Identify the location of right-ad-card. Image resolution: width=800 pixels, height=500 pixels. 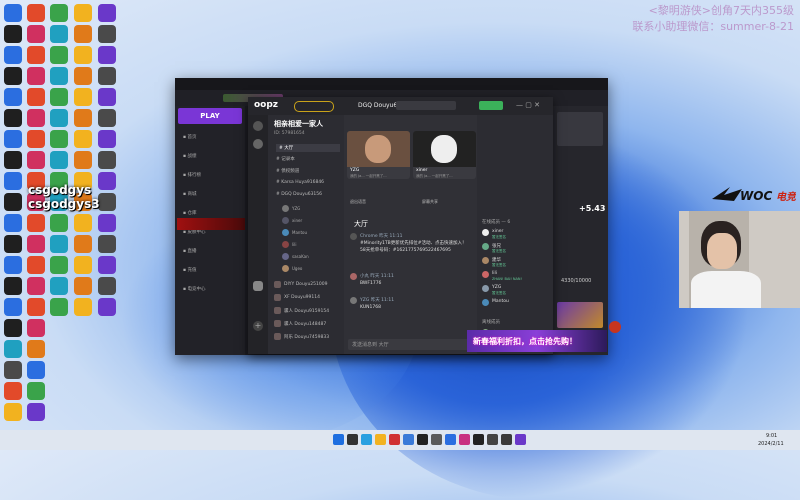
(580, 315).